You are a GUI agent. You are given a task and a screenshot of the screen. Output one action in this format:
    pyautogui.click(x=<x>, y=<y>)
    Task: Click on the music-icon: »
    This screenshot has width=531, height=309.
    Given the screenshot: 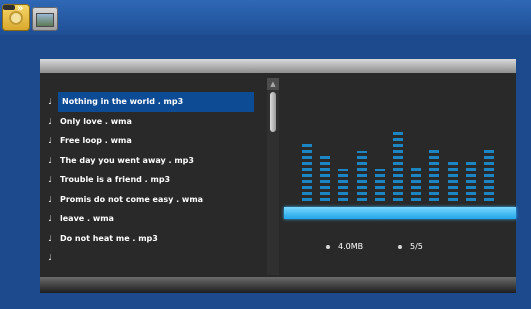 What is the action you would take?
    pyautogui.click(x=16, y=17)
    